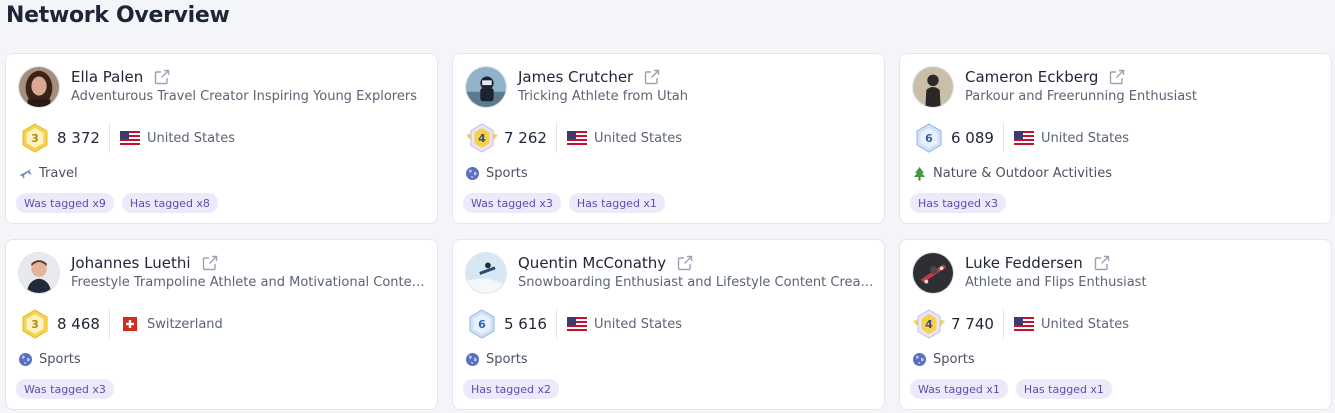 The image size is (1335, 413). What do you see at coordinates (48, 173) in the screenshot?
I see `category: Travel` at bounding box center [48, 173].